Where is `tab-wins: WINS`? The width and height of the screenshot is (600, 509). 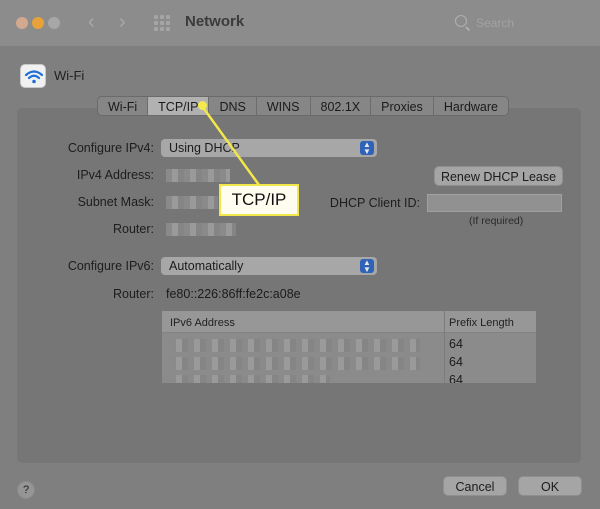 tab-wins: WINS is located at coordinates (284, 106).